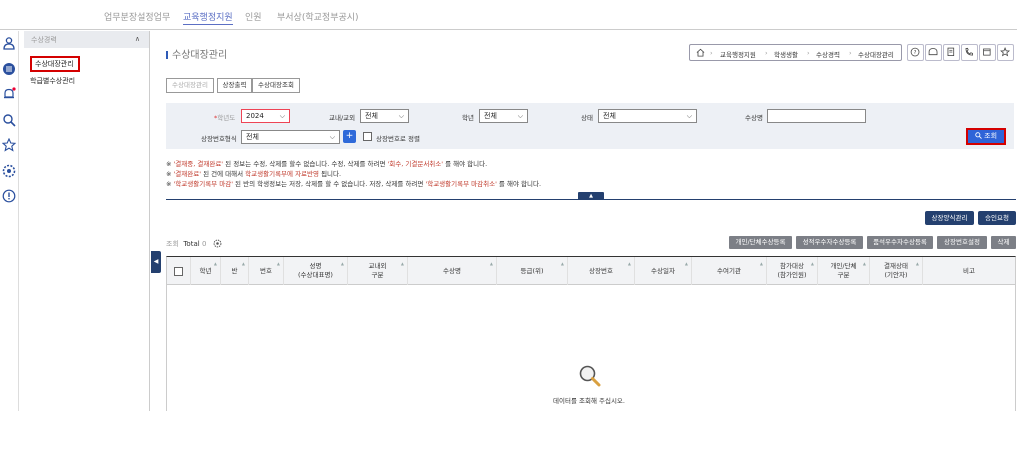 This screenshot has width=1017, height=457. What do you see at coordinates (266, 271) in the screenshot?
I see `column-header: ▲ 번호` at bounding box center [266, 271].